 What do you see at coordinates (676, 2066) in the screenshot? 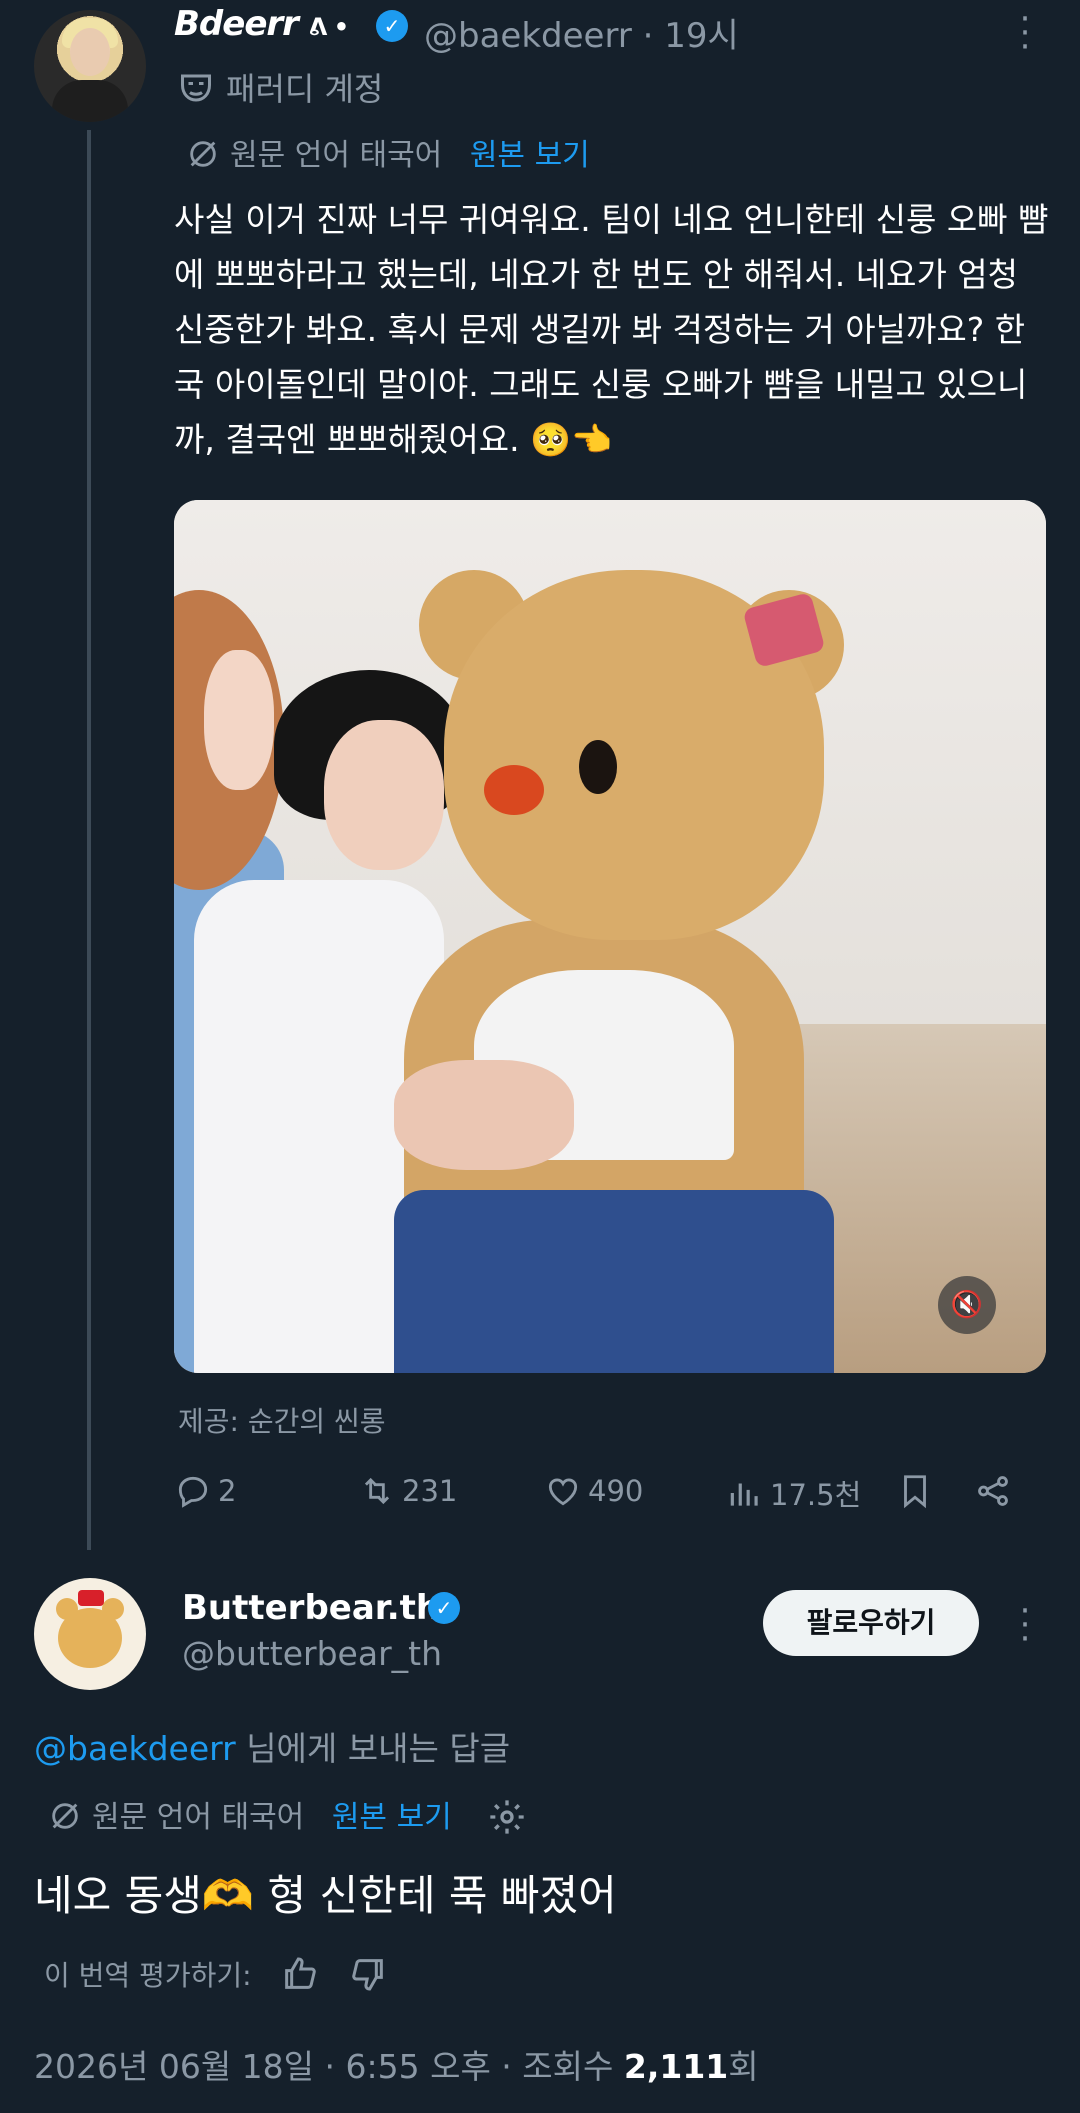
I see `view-count: 2,111` at bounding box center [676, 2066].